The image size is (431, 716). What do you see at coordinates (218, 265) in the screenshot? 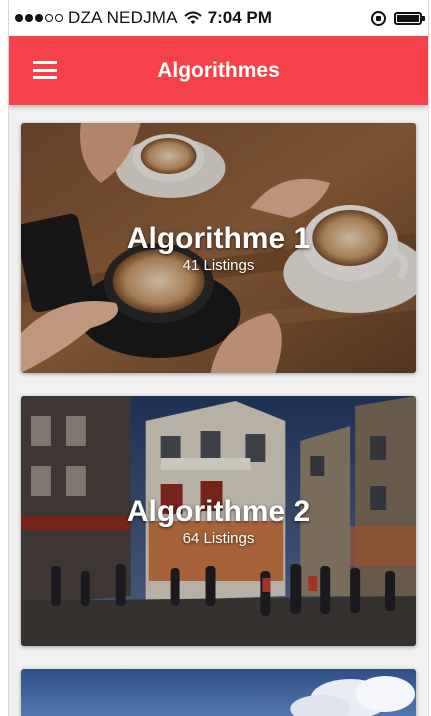
I see `card-listings-count: 41 Listings` at bounding box center [218, 265].